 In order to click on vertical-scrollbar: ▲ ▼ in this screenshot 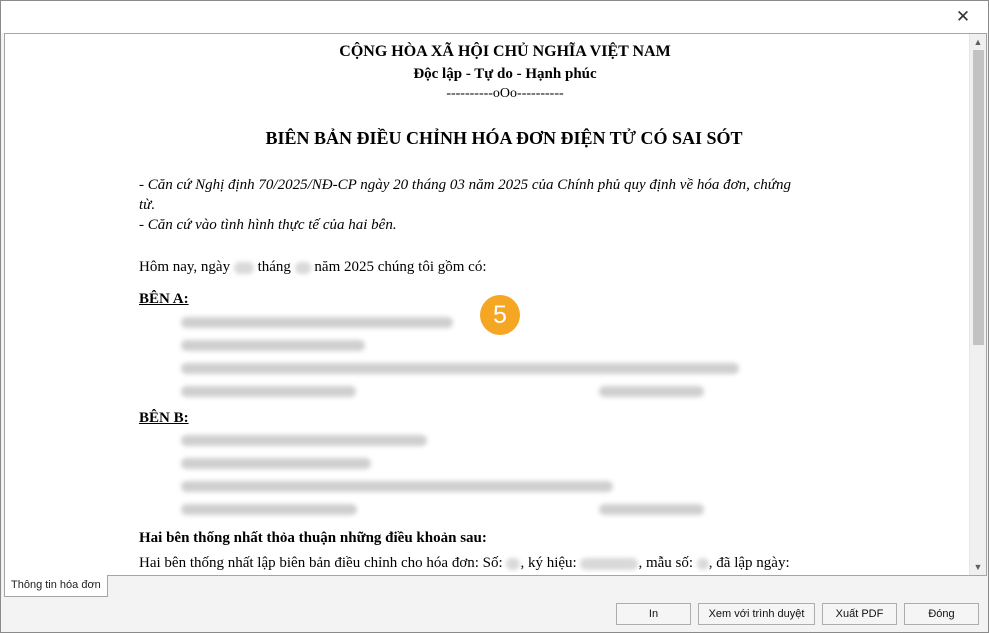, I will do `click(977, 304)`.